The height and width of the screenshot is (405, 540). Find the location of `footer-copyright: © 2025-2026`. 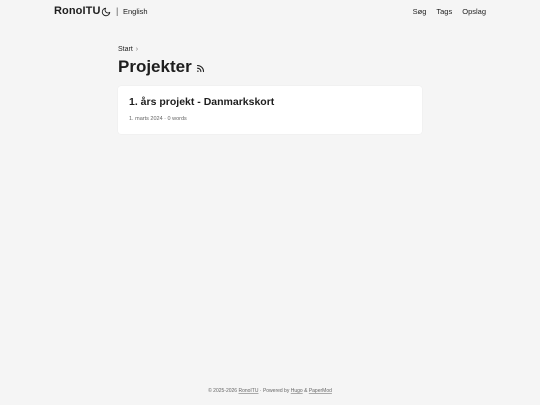

footer-copyright: © 2025-2026 is located at coordinates (223, 391).